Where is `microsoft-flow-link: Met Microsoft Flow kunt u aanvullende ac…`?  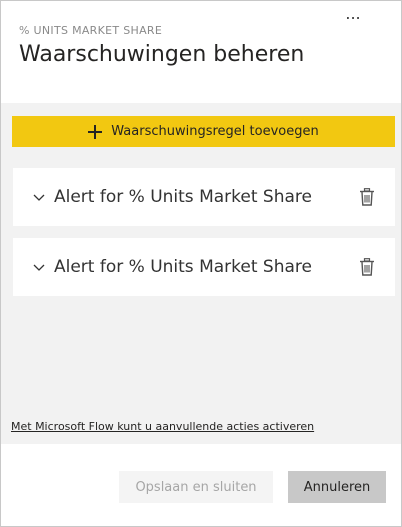
microsoft-flow-link: Met Microsoft Flow kunt u aanvullende ac… is located at coordinates (162, 426).